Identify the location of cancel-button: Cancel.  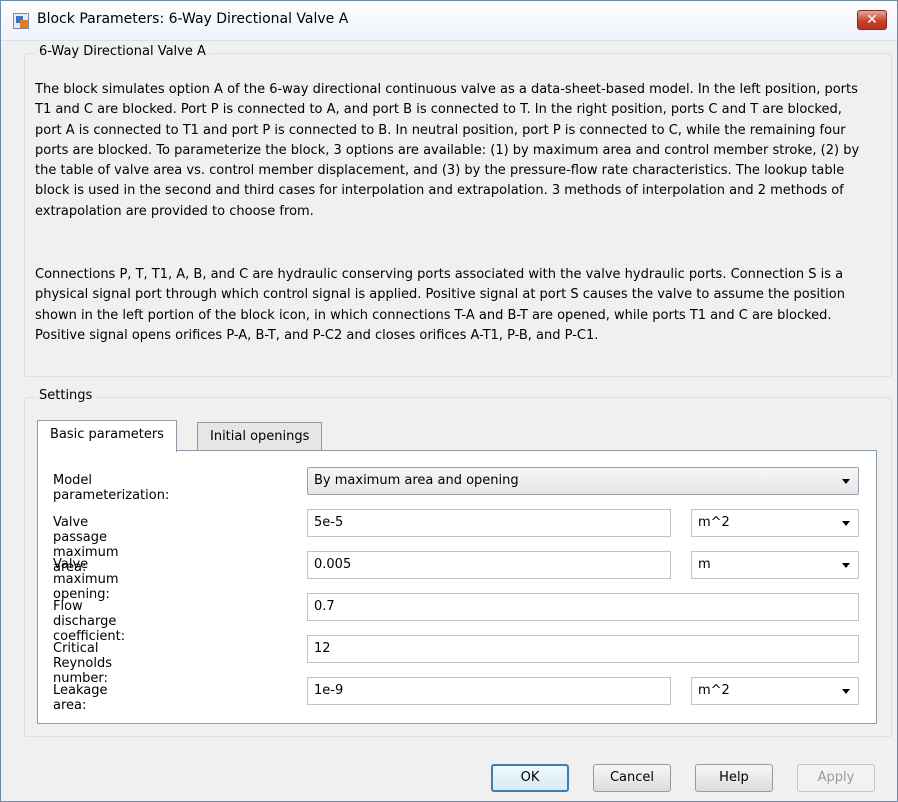
(632, 778).